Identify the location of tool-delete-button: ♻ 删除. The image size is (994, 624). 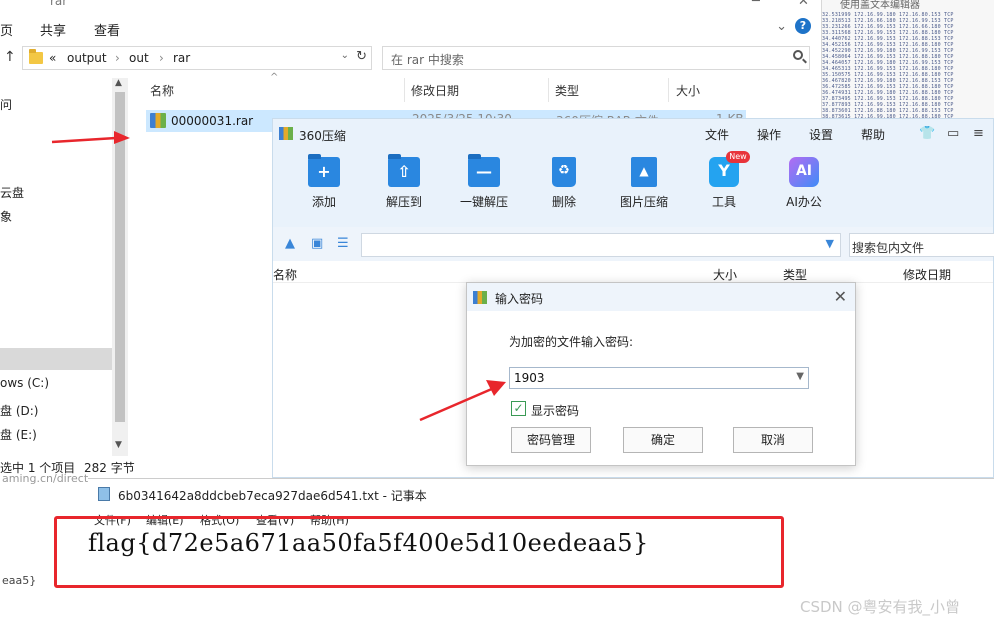
(564, 187).